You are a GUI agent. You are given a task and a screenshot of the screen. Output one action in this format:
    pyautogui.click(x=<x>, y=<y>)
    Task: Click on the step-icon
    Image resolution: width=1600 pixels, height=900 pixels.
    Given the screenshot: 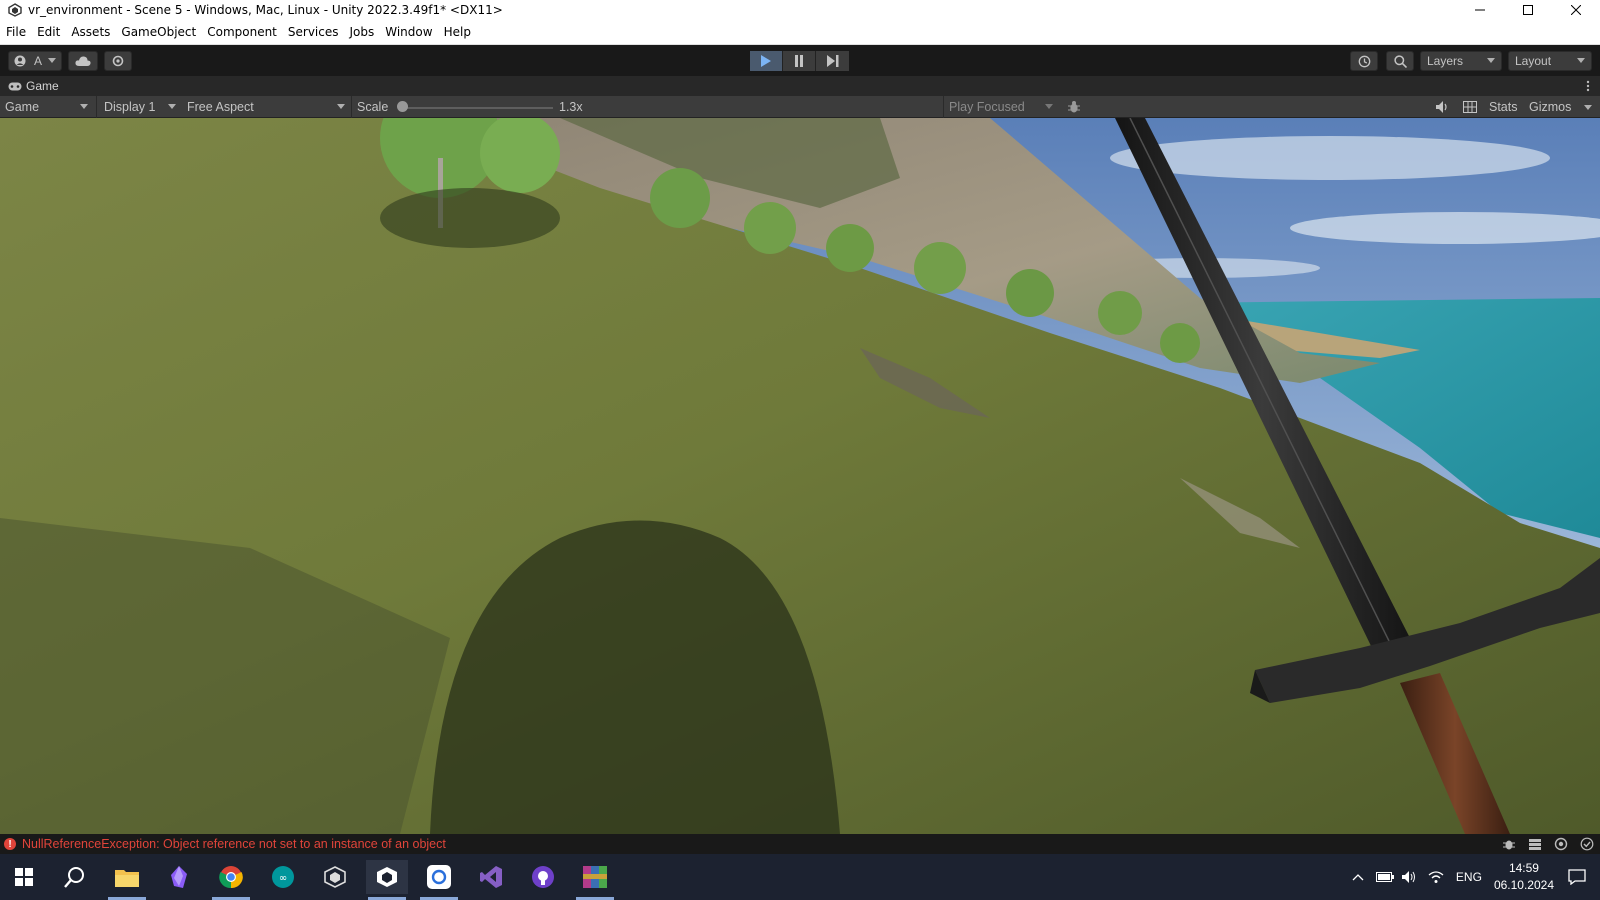 What is the action you would take?
    pyautogui.click(x=832, y=61)
    